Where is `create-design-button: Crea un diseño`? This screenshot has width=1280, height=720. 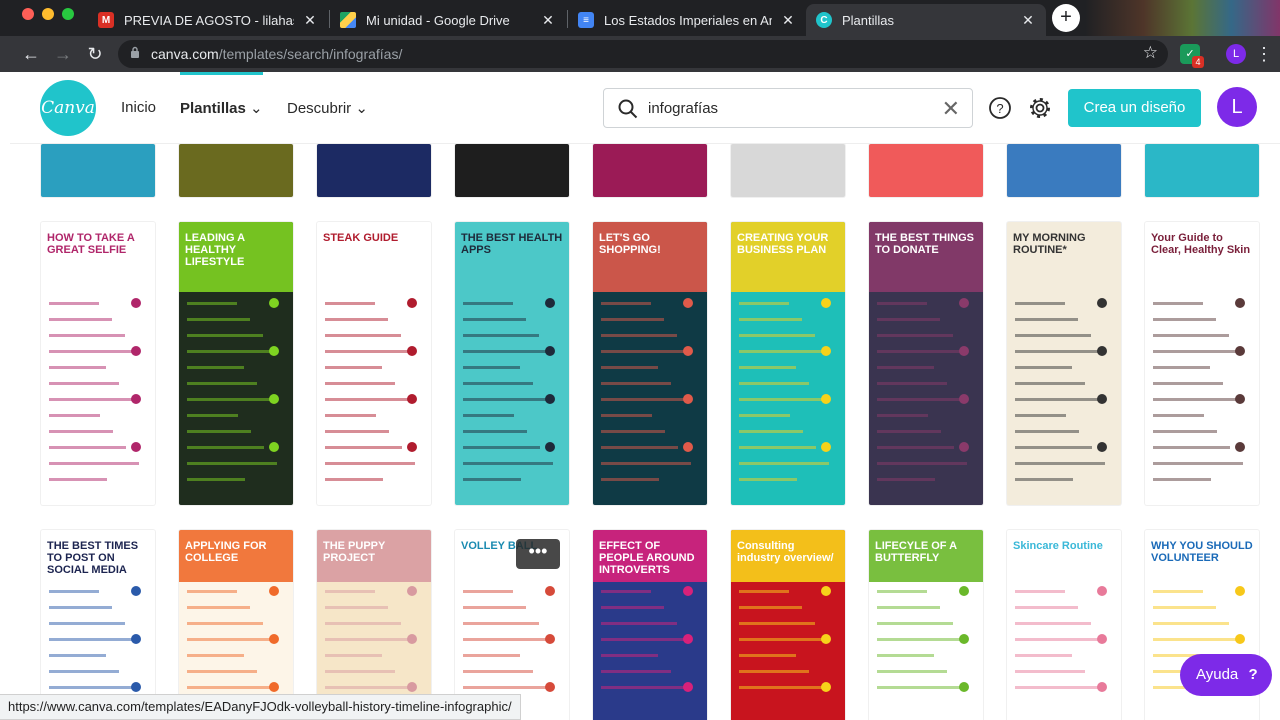
create-design-button: Crea un diseño is located at coordinates (1134, 108).